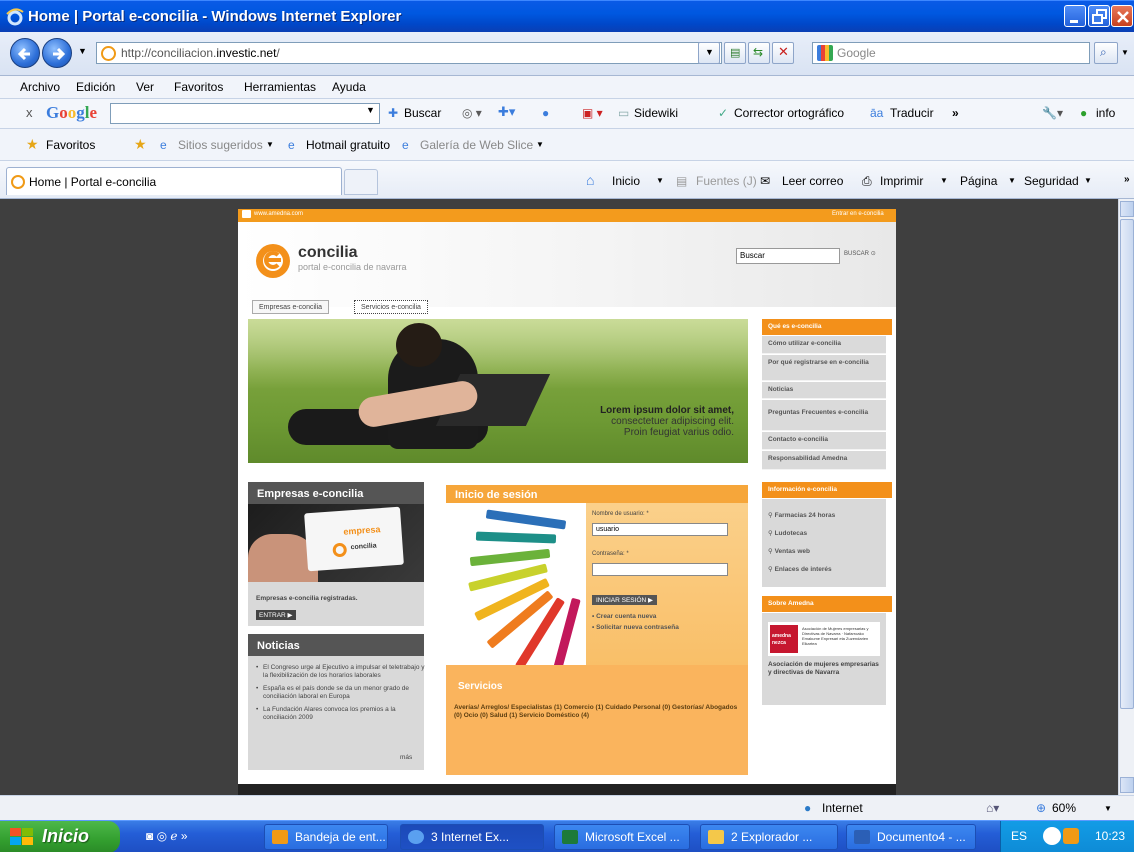 This screenshot has width=1134, height=852. I want to click on search-field: Google, so click(951, 53).